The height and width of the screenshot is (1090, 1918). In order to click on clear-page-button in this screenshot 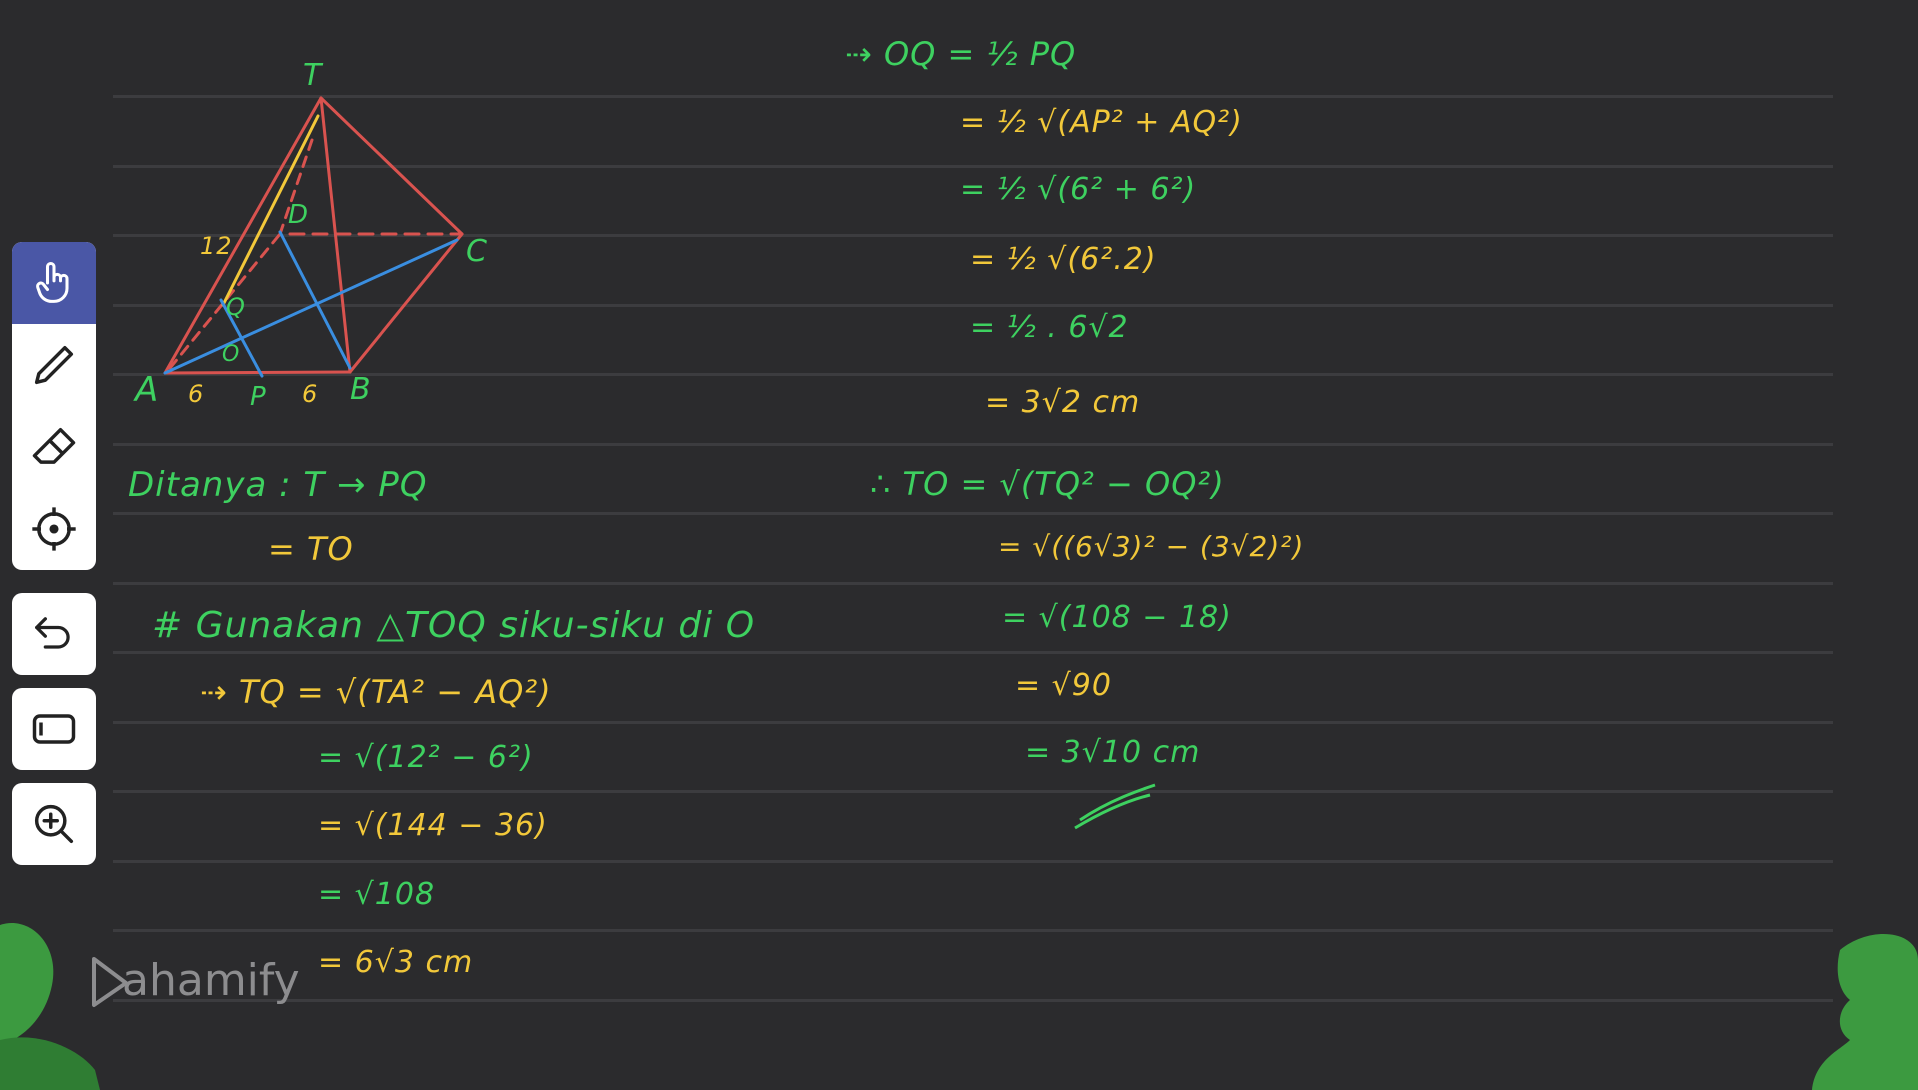, I will do `click(54, 729)`.